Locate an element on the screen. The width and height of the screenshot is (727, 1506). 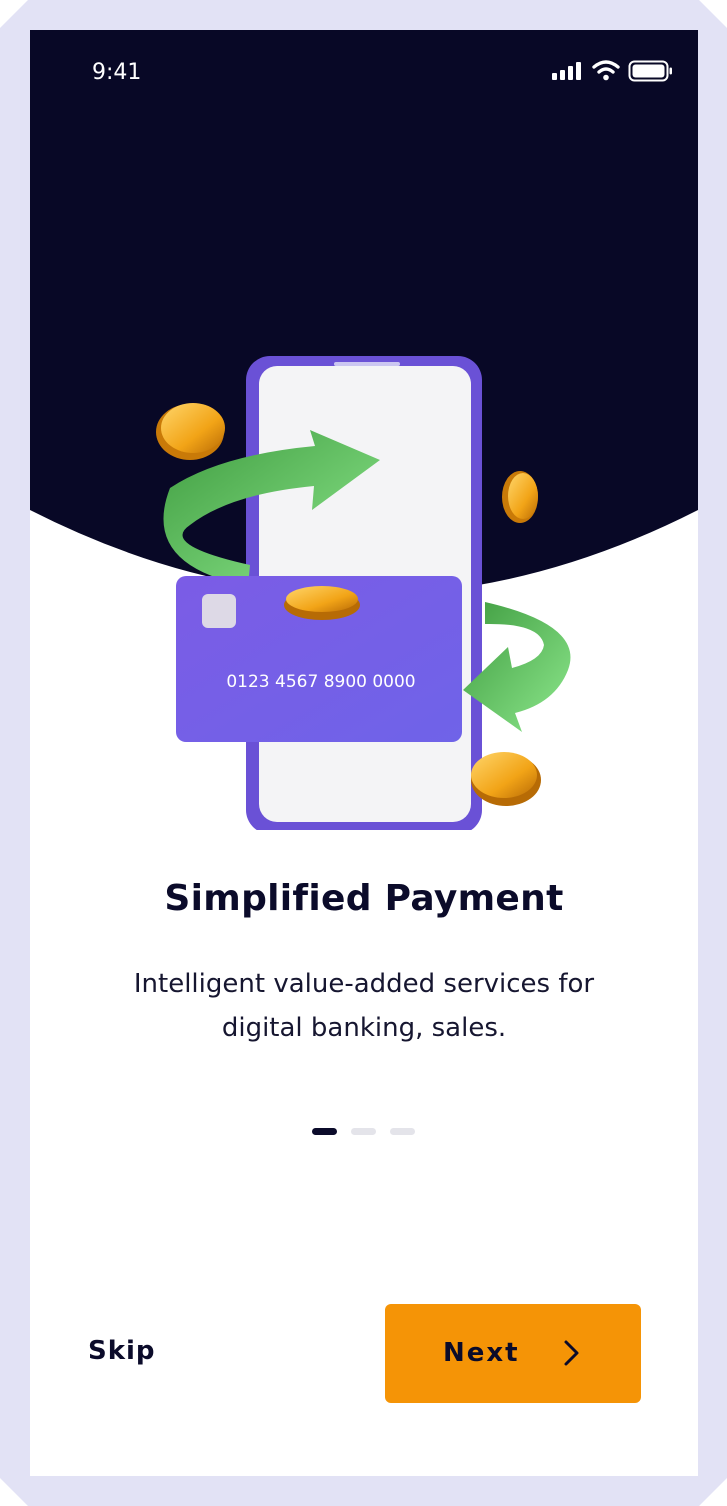
page-dot-active is located at coordinates (324, 1131).